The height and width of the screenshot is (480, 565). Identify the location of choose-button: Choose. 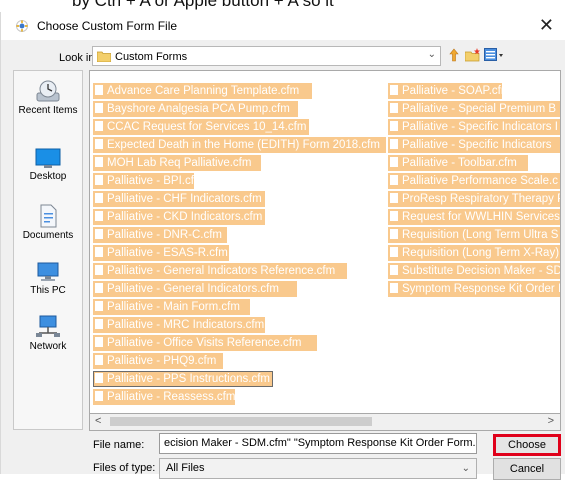
(527, 445).